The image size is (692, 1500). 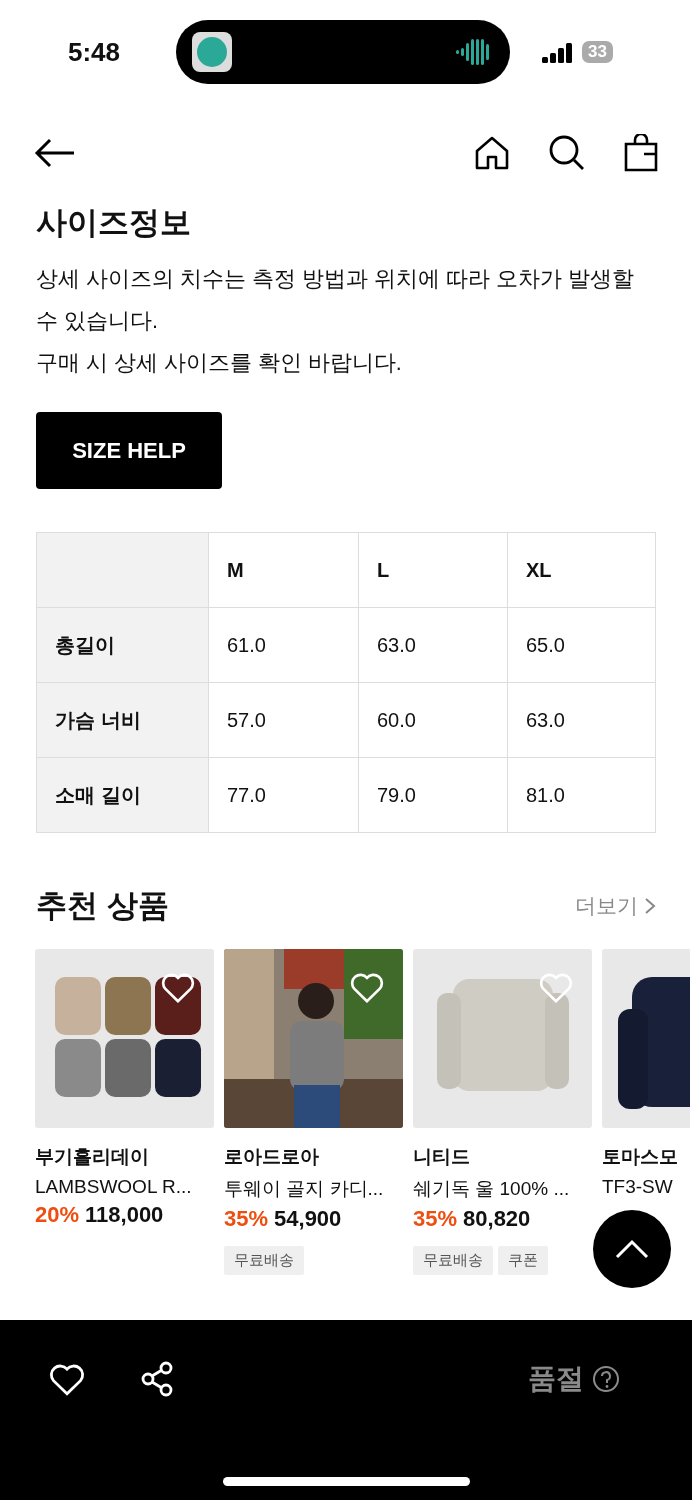 What do you see at coordinates (123, 645) in the screenshot?
I see `row-label-cell: 총길이` at bounding box center [123, 645].